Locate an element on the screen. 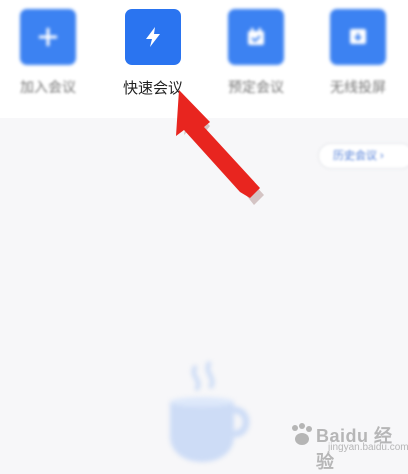  quick-meeting-button: 快速会议 is located at coordinates (153, 53).